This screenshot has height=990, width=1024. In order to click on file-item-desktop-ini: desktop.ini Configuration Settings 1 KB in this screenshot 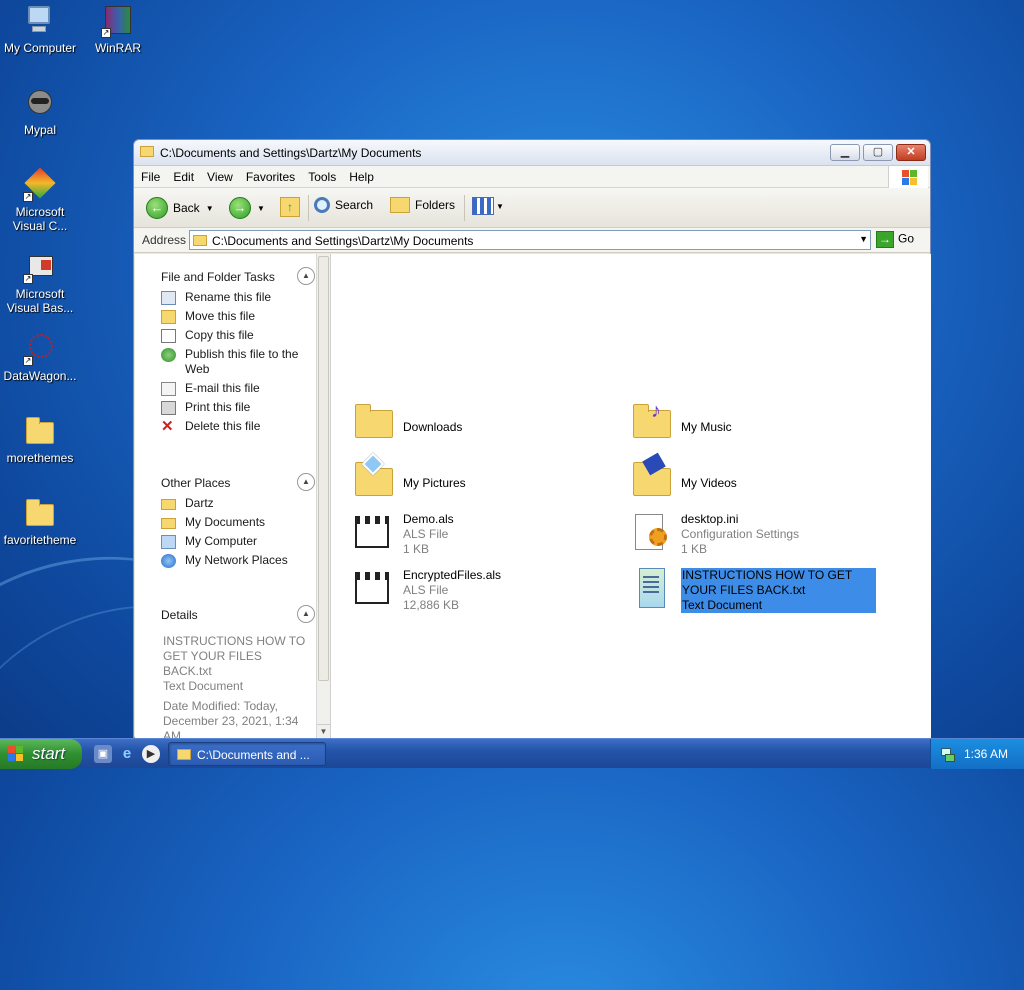, I will do `click(761, 539)`.